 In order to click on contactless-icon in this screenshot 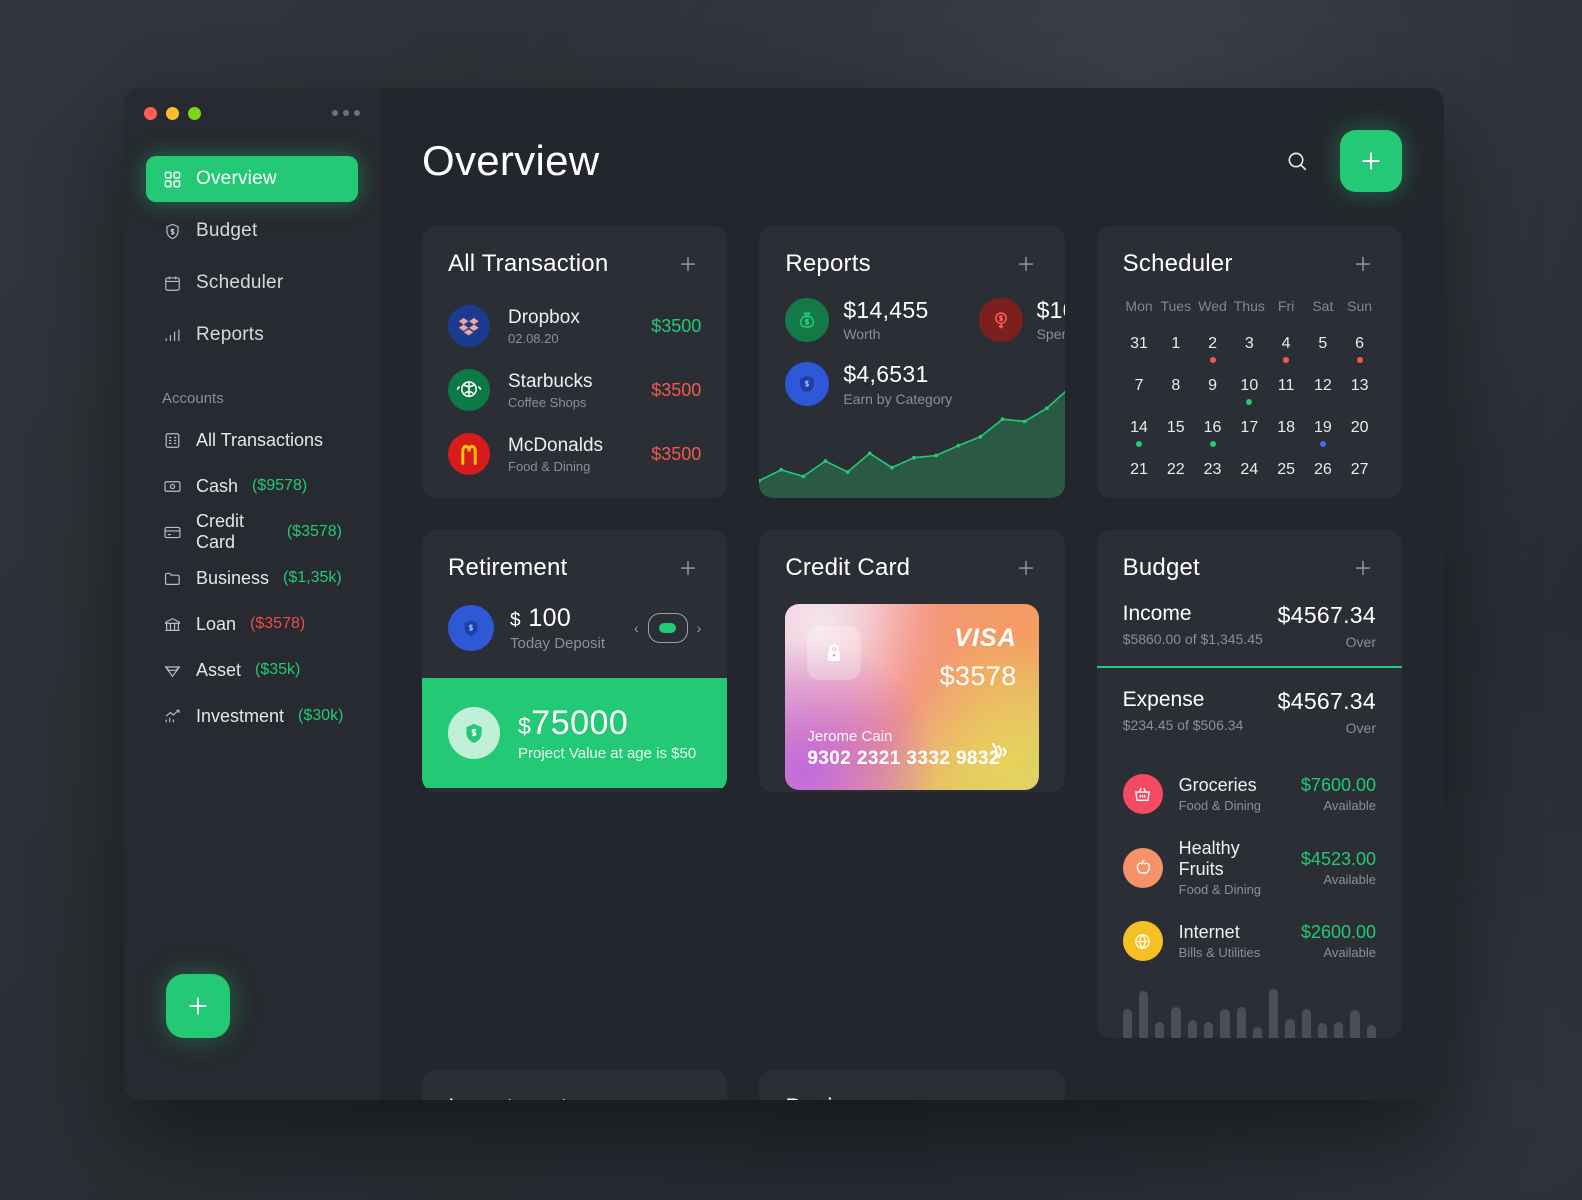, I will do `click(998, 754)`.